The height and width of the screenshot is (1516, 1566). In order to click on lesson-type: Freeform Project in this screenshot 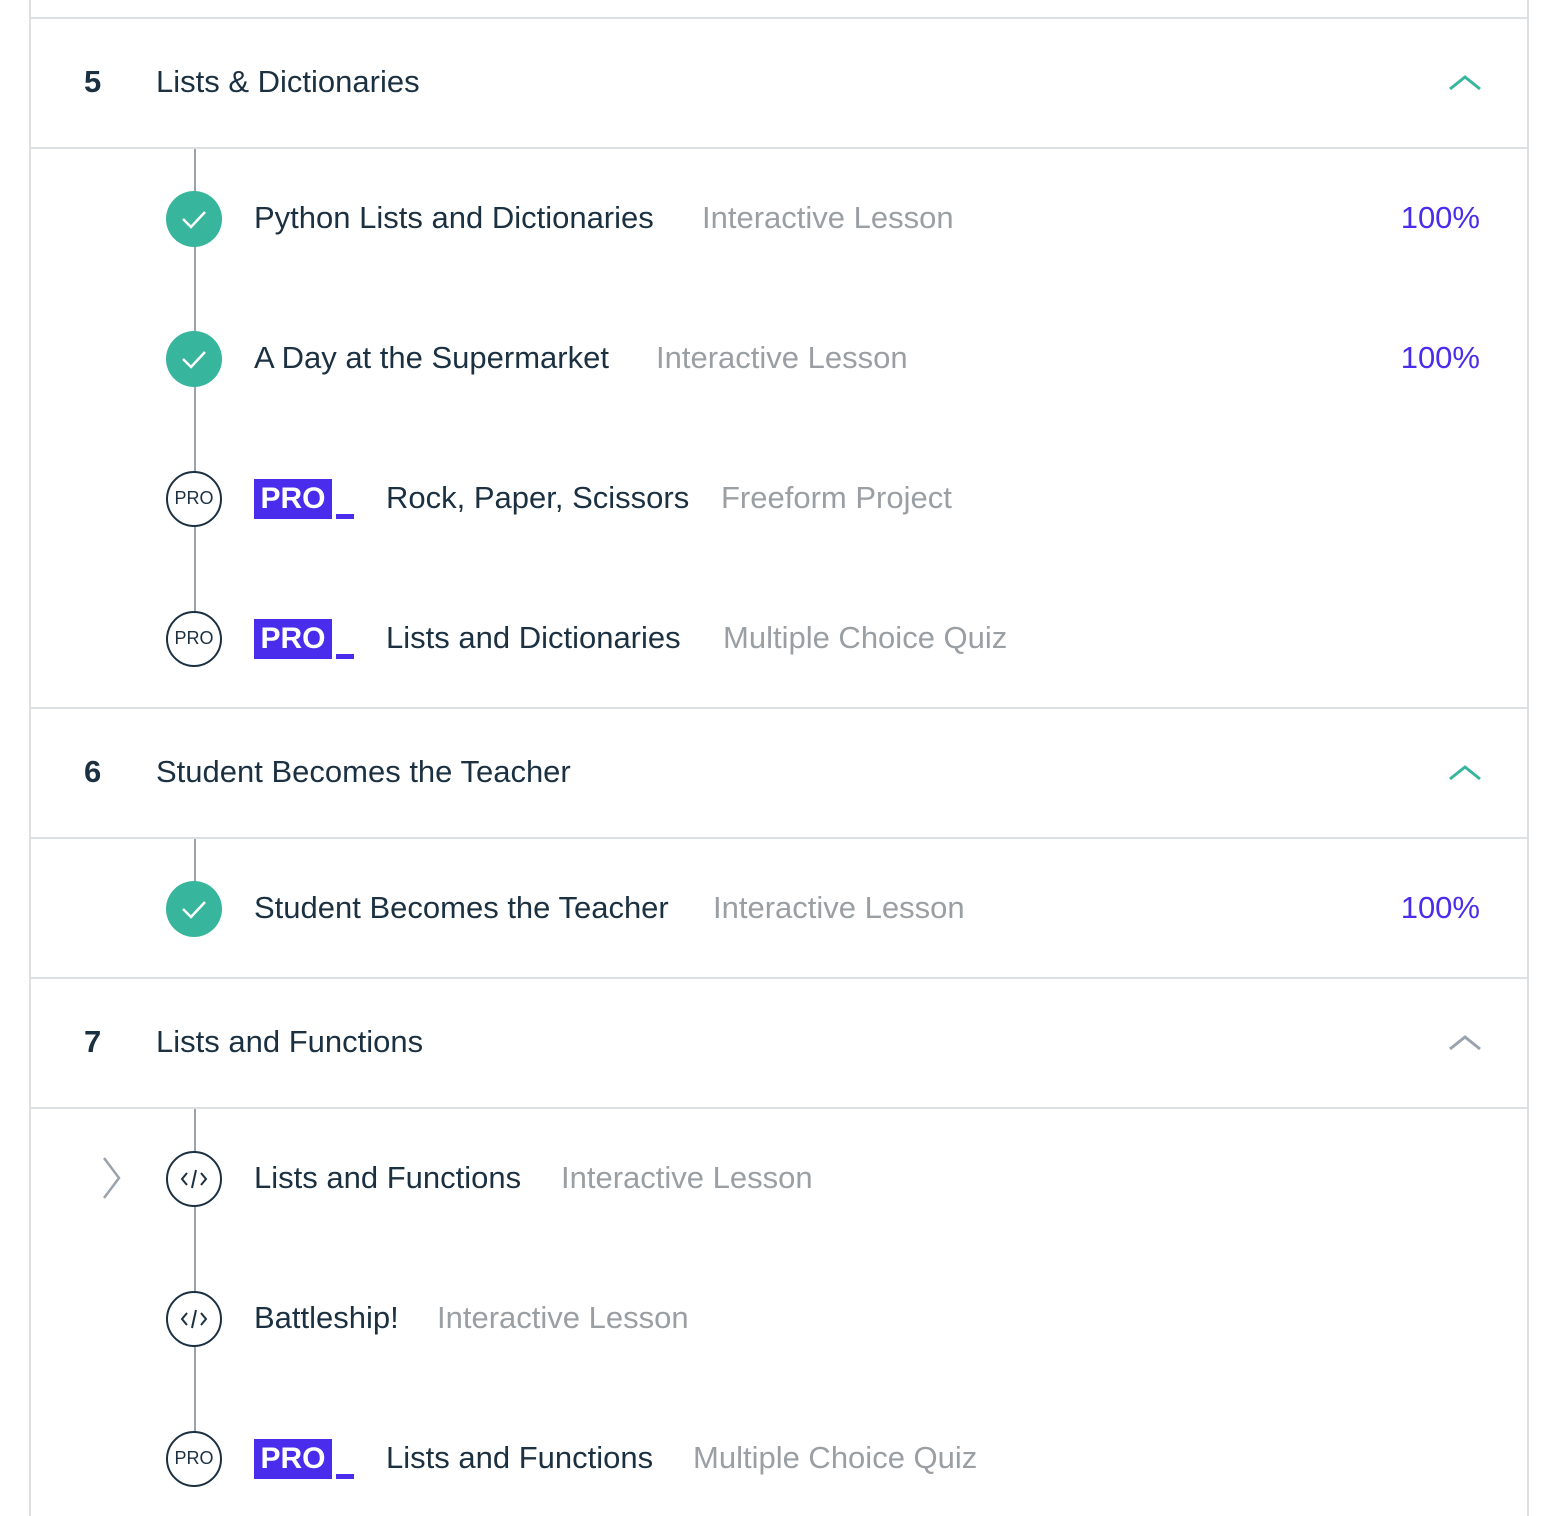, I will do `click(836, 497)`.